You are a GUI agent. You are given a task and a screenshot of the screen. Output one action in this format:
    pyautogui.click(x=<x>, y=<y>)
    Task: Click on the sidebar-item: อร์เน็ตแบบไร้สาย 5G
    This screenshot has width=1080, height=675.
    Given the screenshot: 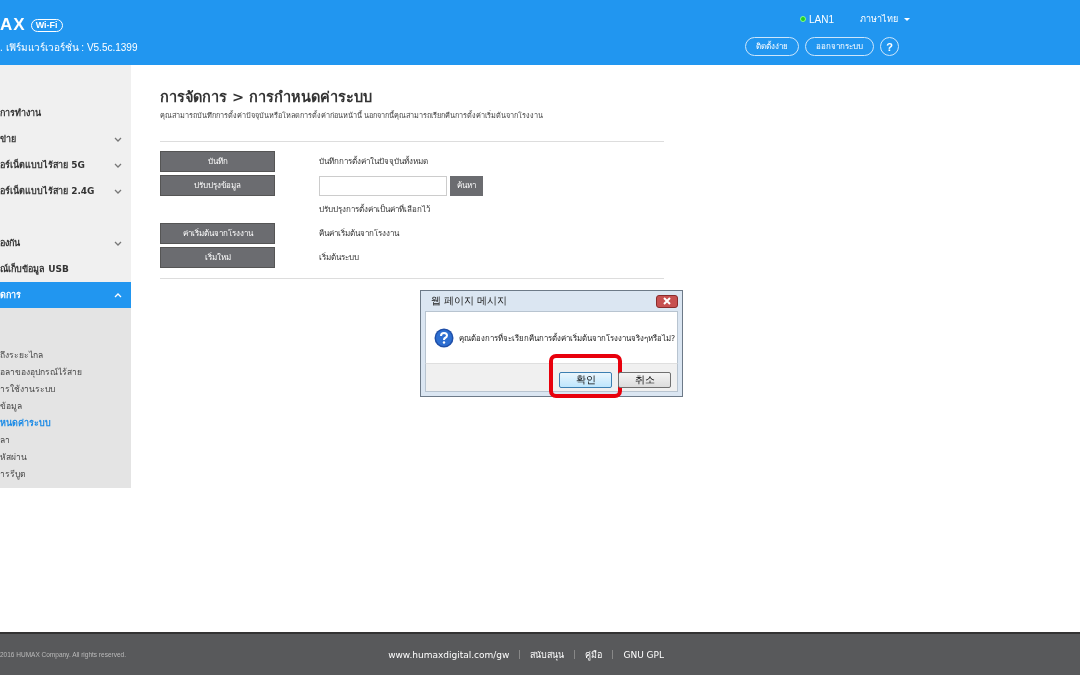 What is the action you would take?
    pyautogui.click(x=65, y=165)
    